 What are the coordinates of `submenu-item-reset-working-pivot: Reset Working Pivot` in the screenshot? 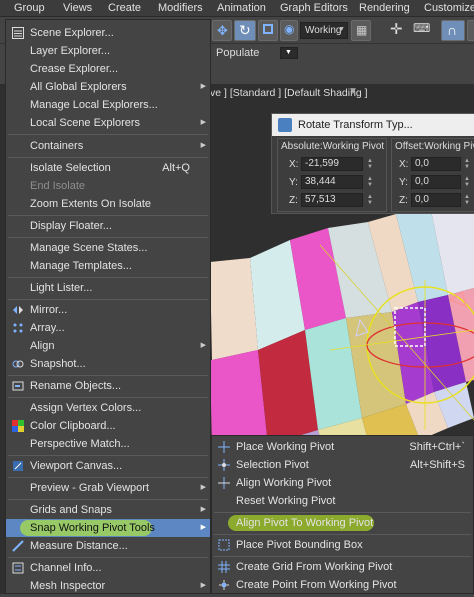 It's located at (342, 501).